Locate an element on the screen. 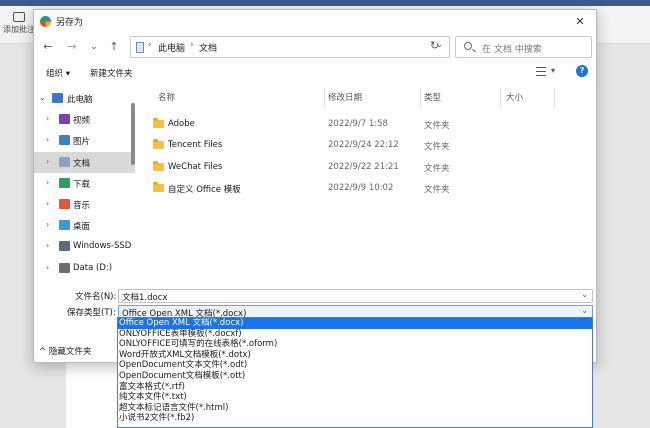 Image resolution: width=650 pixels, height=428 pixels. column-header-date: 修改日期 is located at coordinates (372, 98).